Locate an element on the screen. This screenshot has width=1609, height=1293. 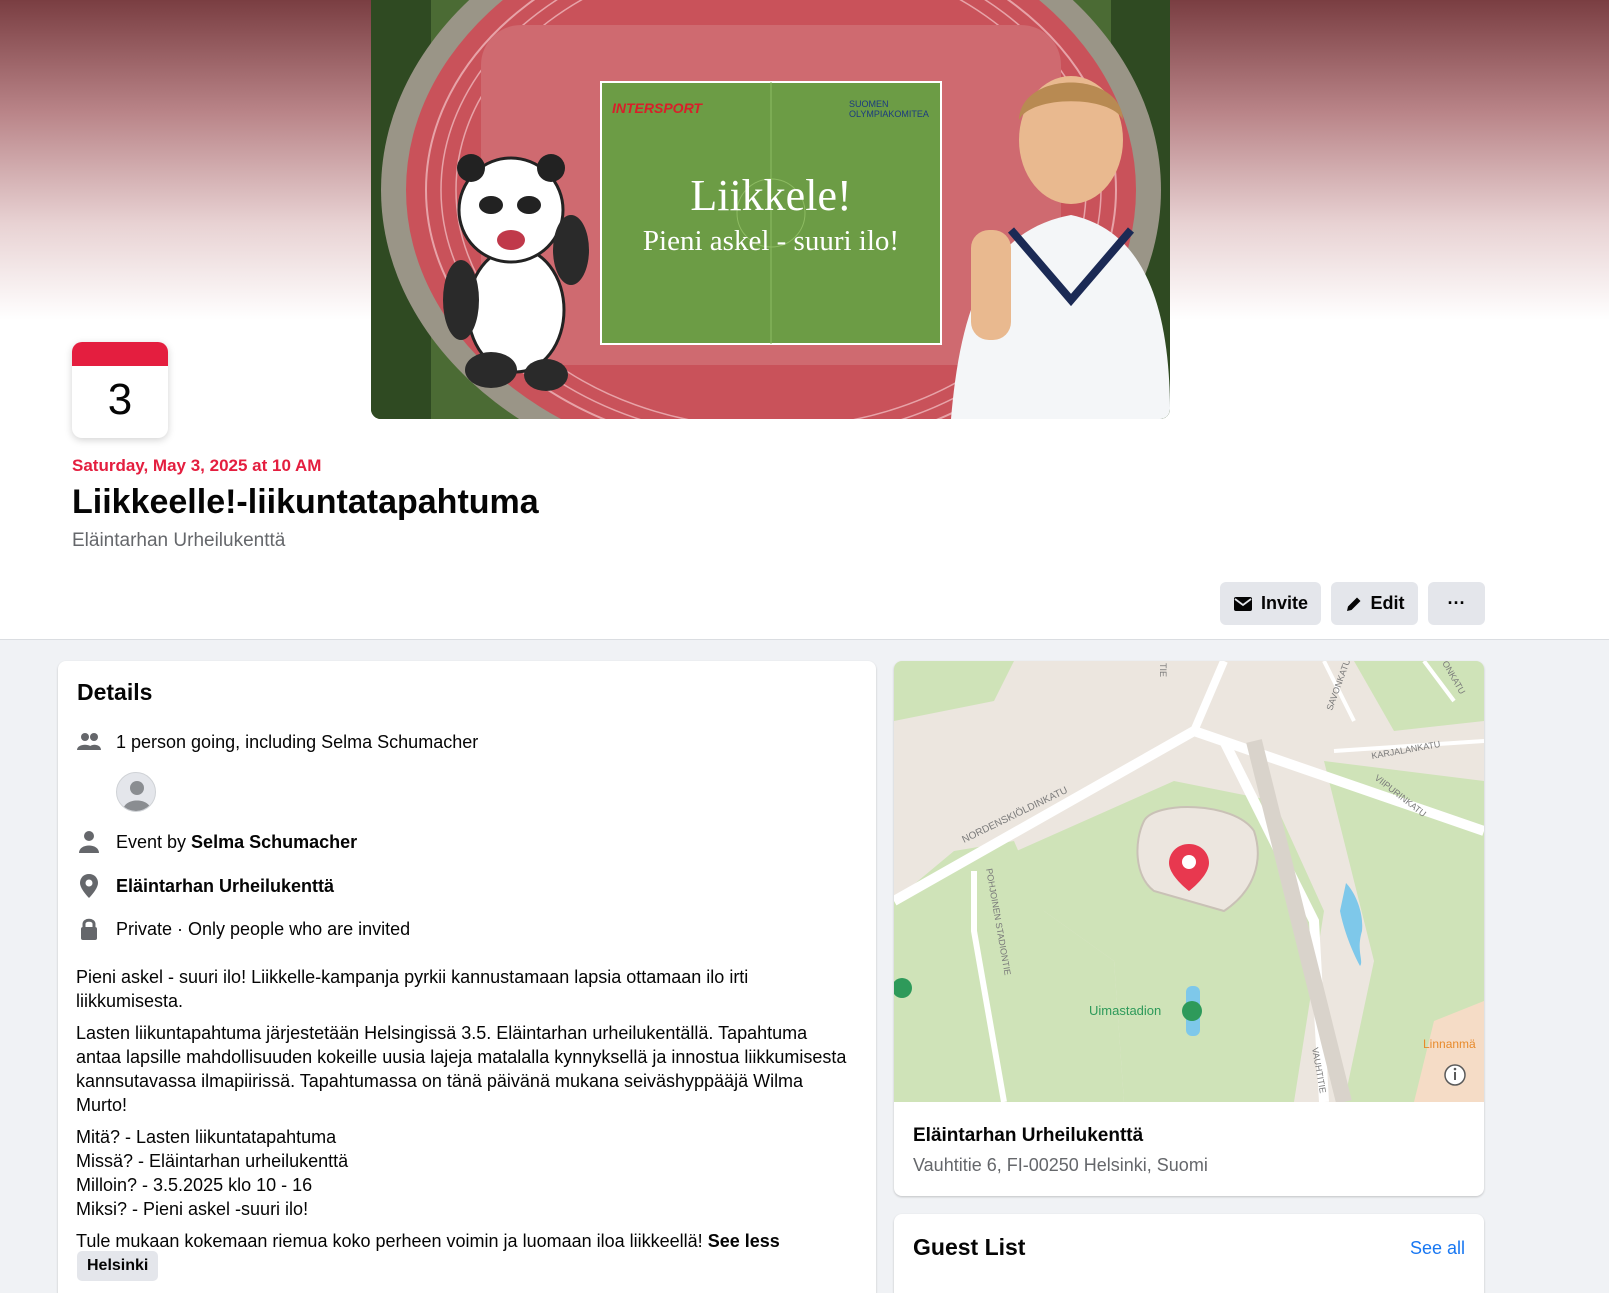
details-heading: Details is located at coordinates (115, 692).